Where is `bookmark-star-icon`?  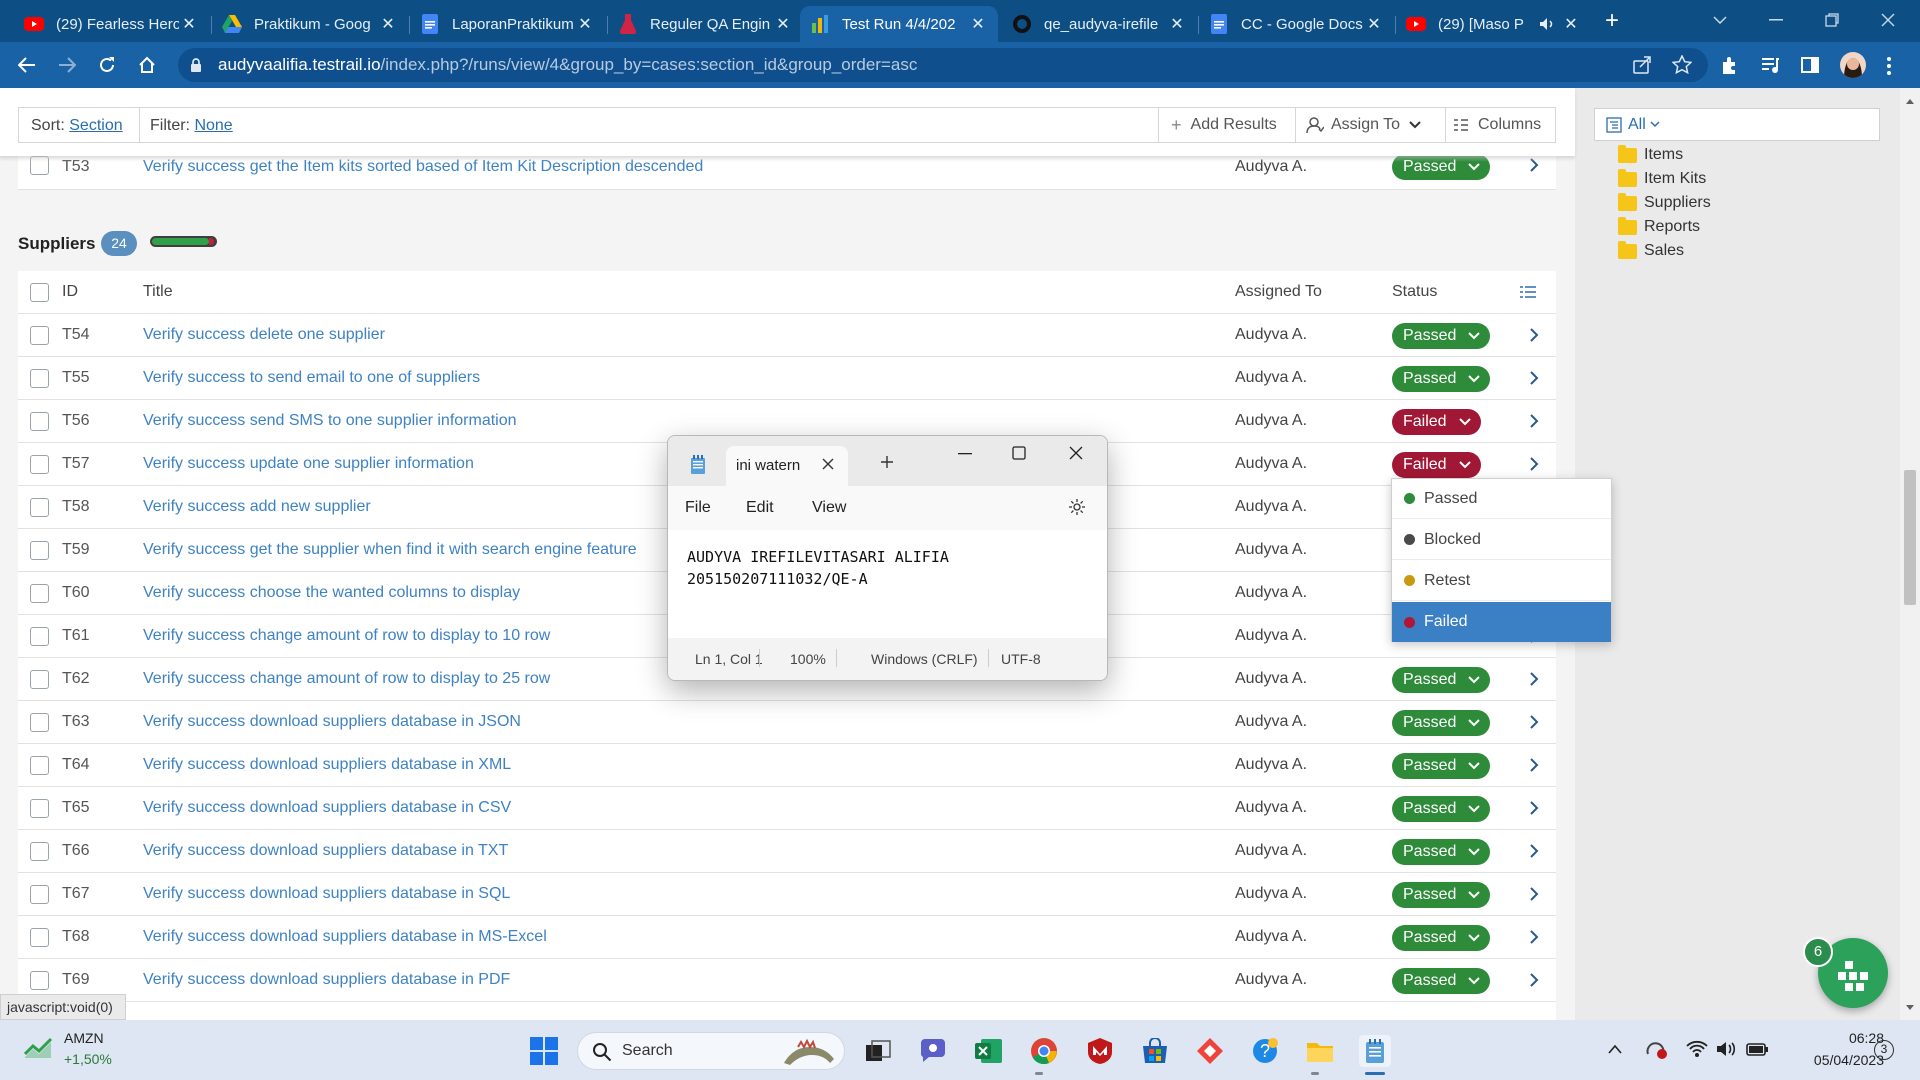
bookmark-star-icon is located at coordinates (1682, 65).